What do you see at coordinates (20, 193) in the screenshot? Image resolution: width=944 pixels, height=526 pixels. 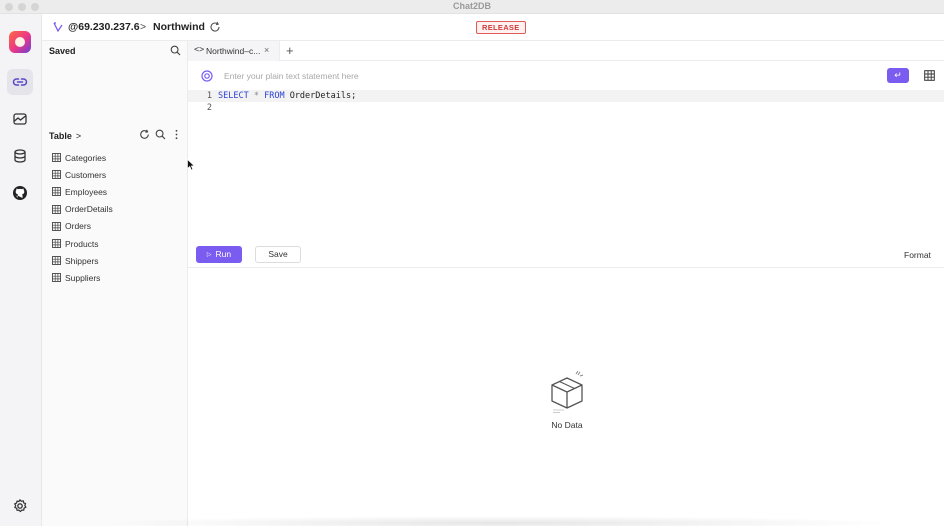 I see `github-icon` at bounding box center [20, 193].